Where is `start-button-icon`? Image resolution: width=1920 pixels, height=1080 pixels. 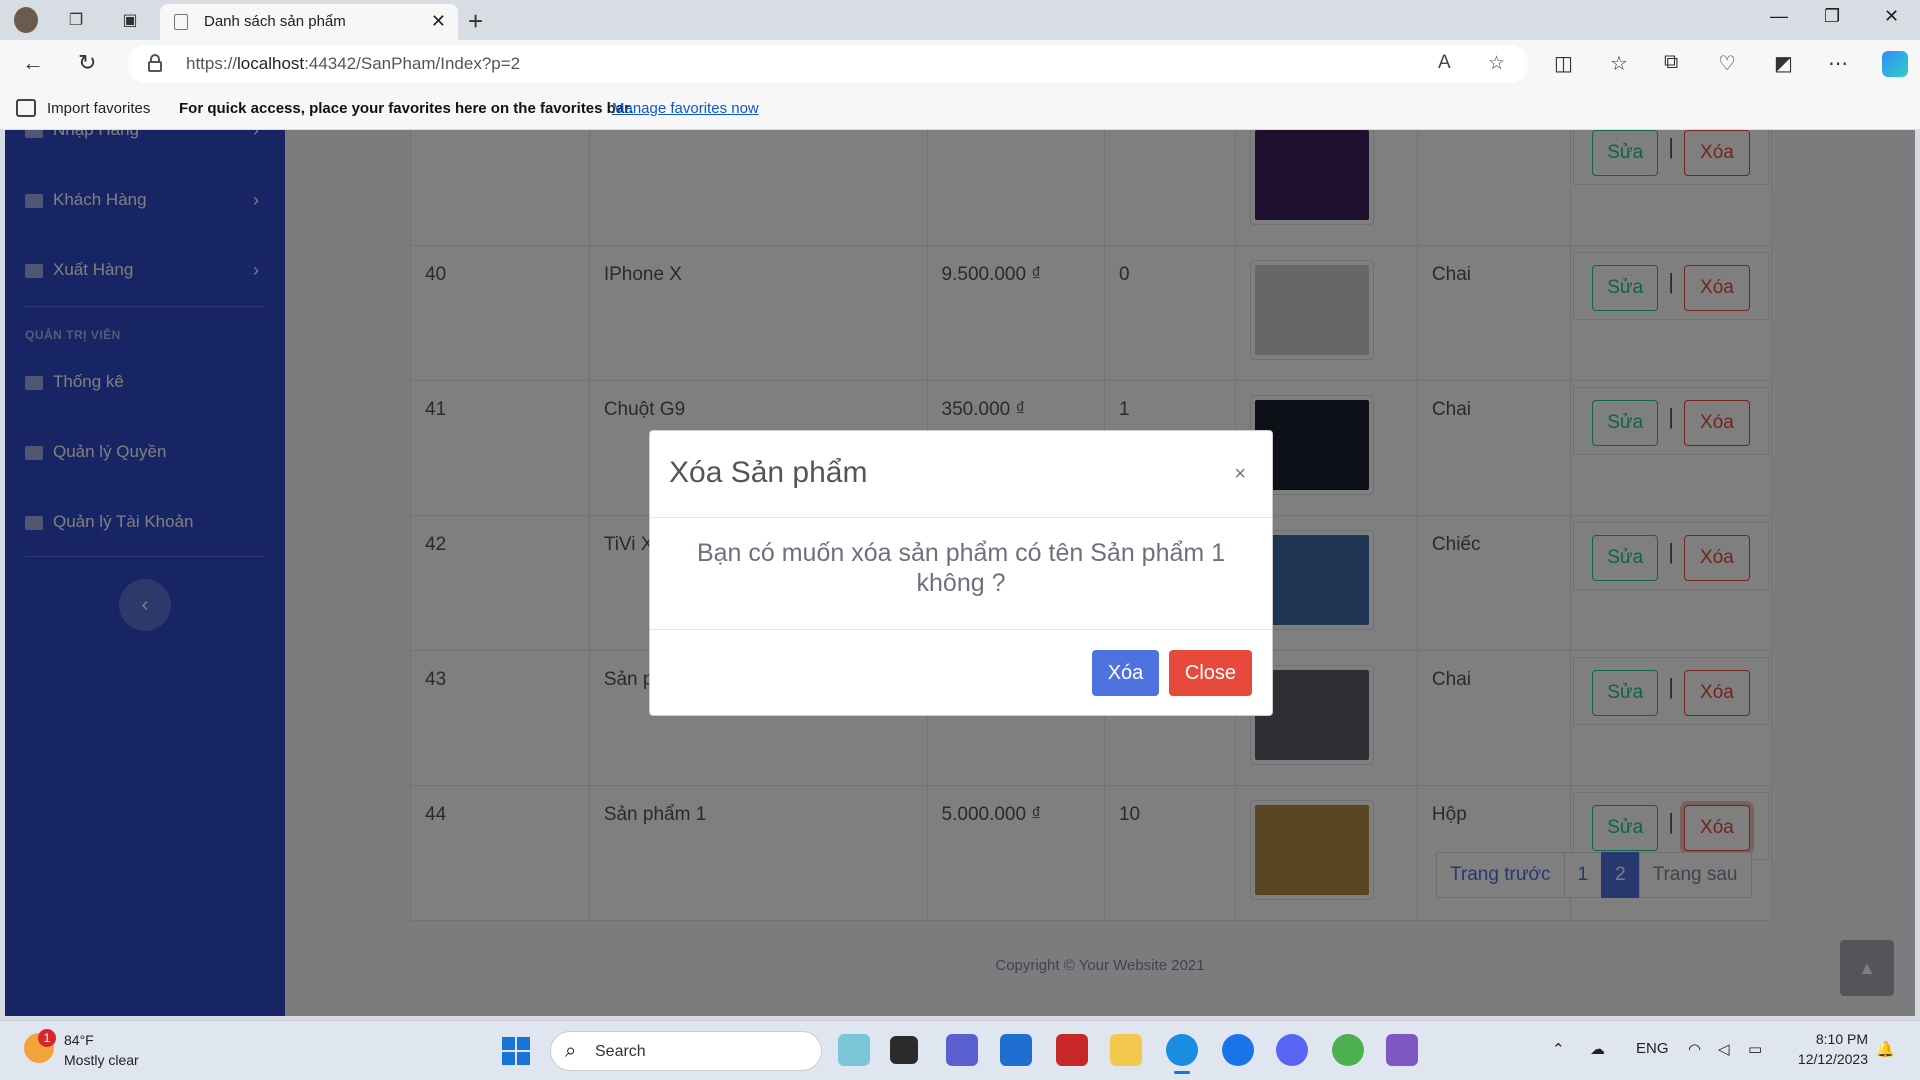
start-button-icon is located at coordinates (516, 1051).